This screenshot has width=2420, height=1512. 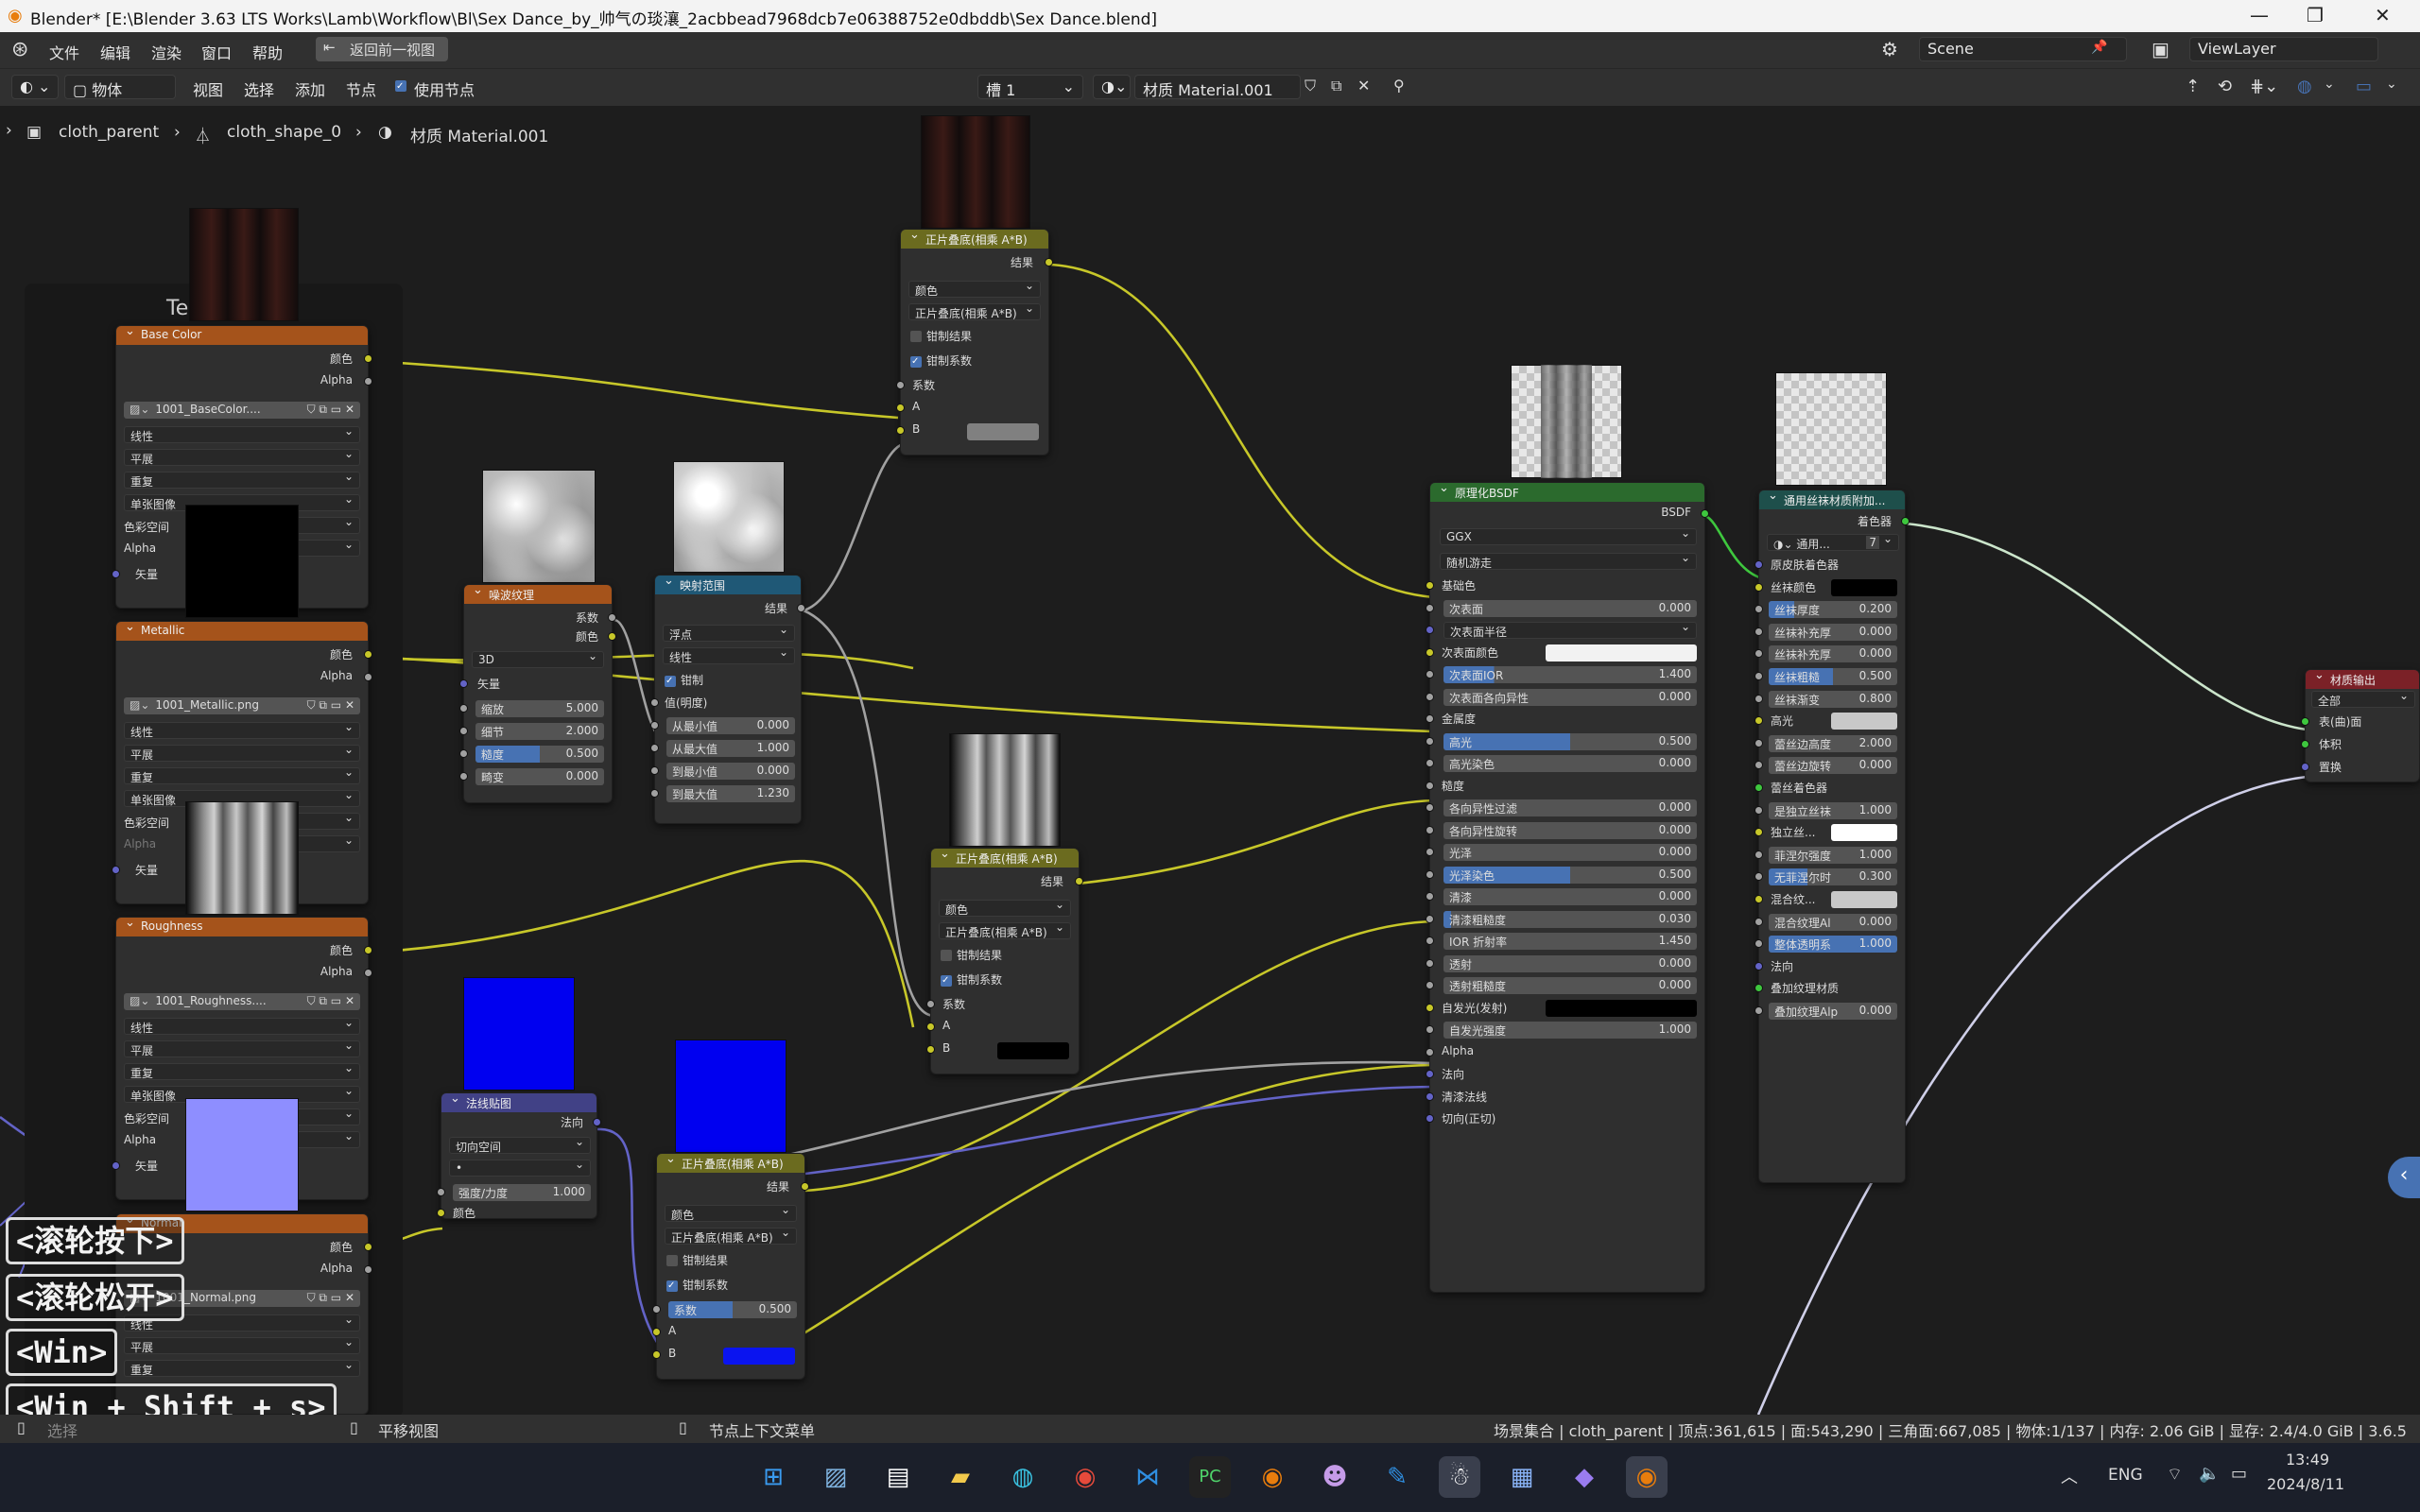 What do you see at coordinates (242, 410) in the screenshot?
I see `image-datablock-field: ▨⌄ 1001_BaseColor.... ⛉ ⧉ ▭ ✕` at bounding box center [242, 410].